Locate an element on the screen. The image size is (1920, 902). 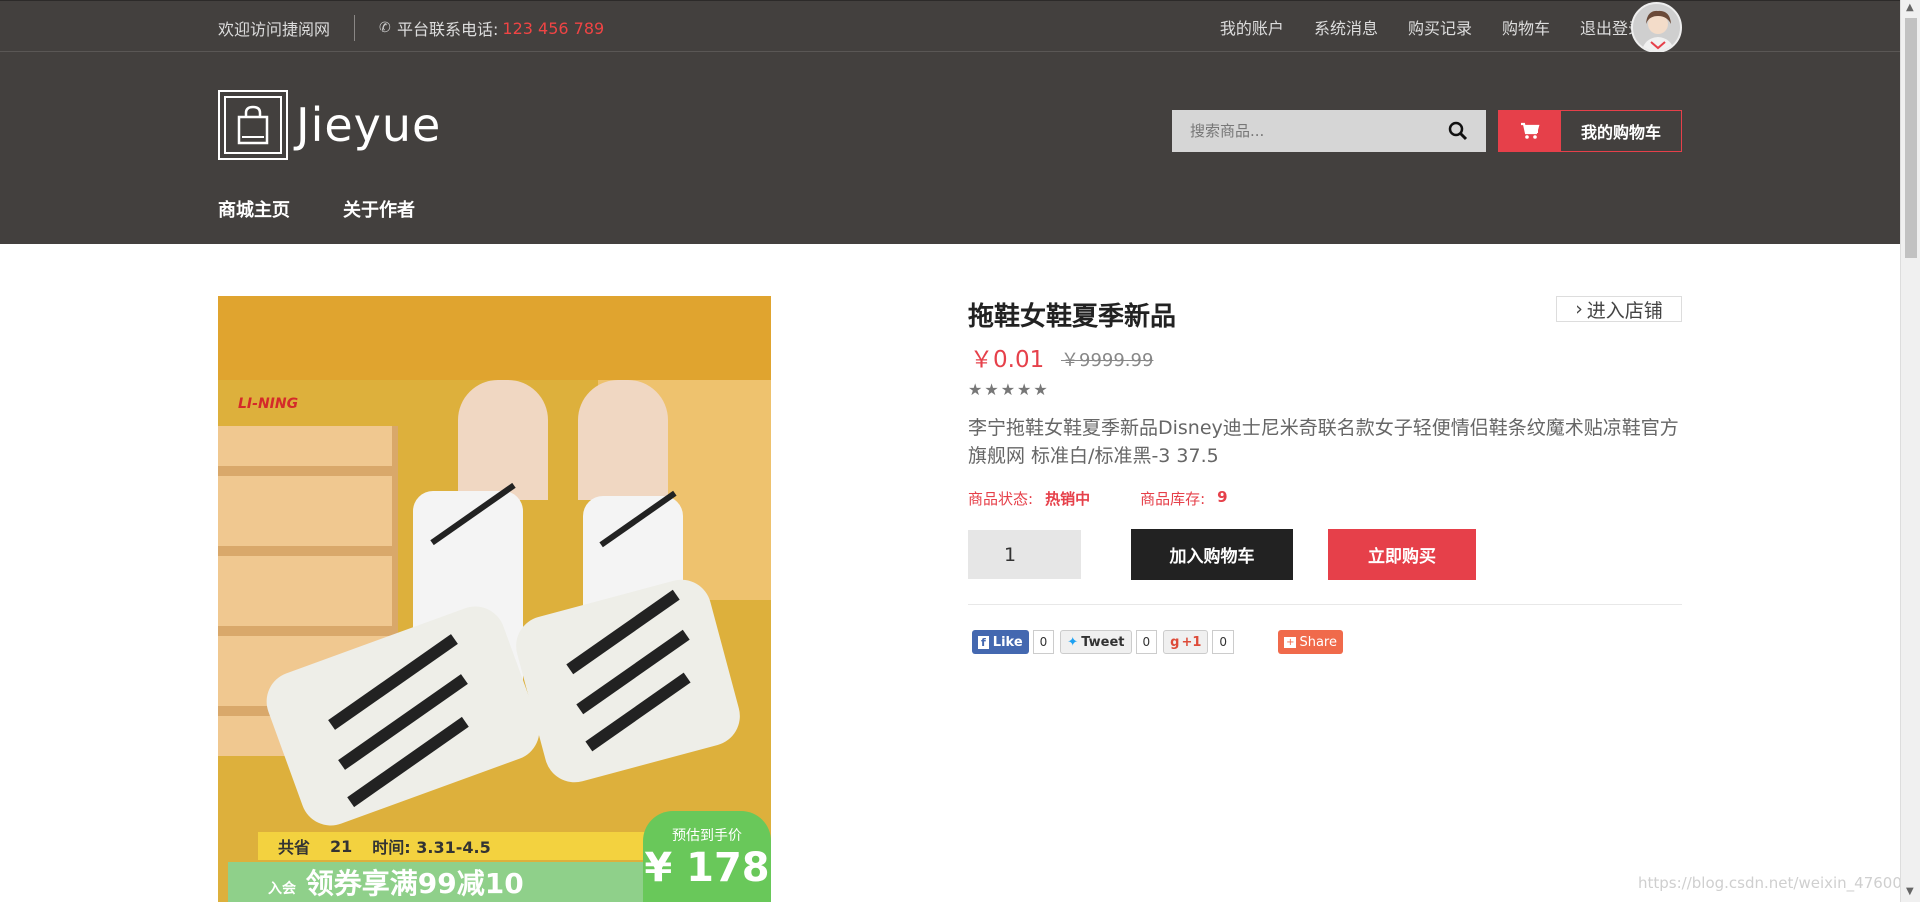
original-price: ￥9999.99 is located at coordinates (1107, 360).